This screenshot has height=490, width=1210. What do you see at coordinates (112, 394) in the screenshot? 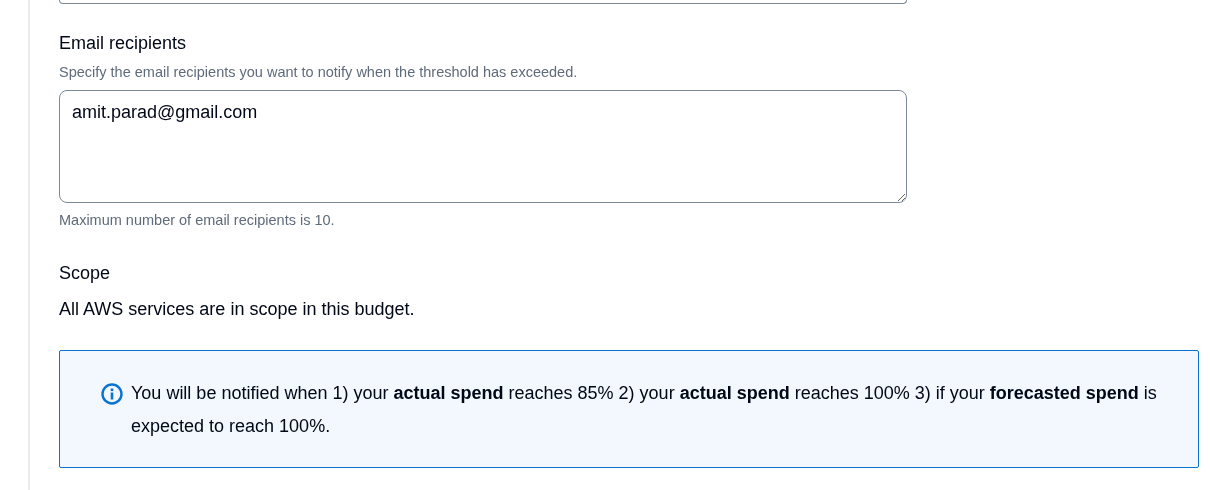
I see `info-icon` at bounding box center [112, 394].